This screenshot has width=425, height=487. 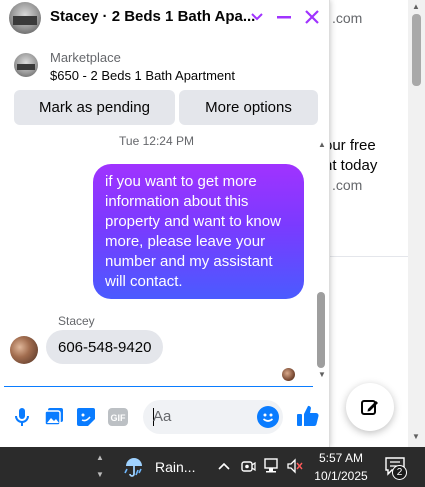 What do you see at coordinates (212, 467) in the screenshot?
I see `windows-taskbar: ▲ ▼ Rain... 5:57 AM 10/1/2025 2` at bounding box center [212, 467].